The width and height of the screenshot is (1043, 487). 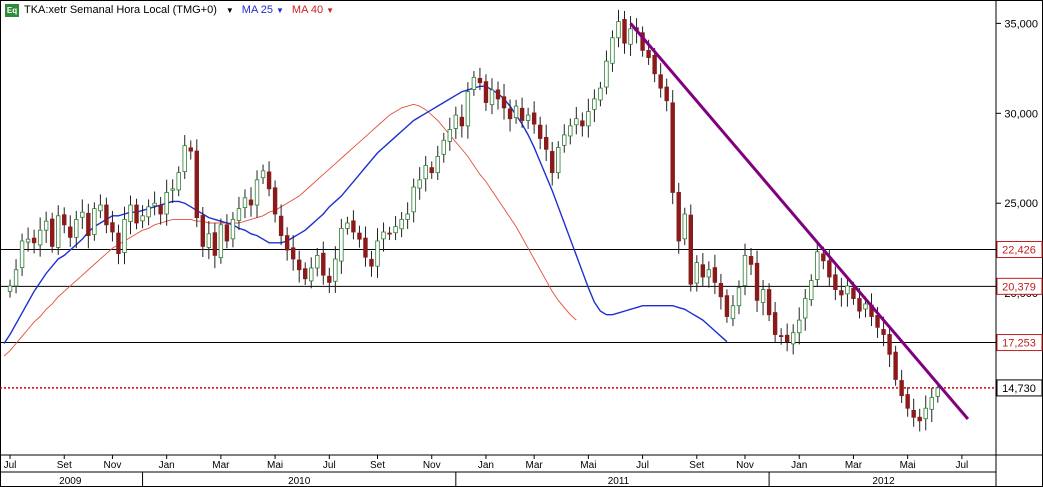 What do you see at coordinates (696, 465) in the screenshot?
I see `x-tick-label: Set` at bounding box center [696, 465].